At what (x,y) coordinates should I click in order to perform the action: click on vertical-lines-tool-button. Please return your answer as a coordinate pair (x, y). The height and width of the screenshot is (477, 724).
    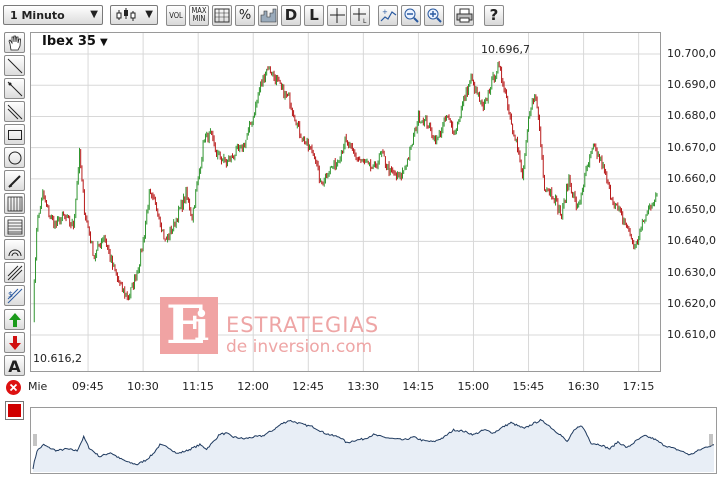
    Looking at the image, I should click on (14, 203).